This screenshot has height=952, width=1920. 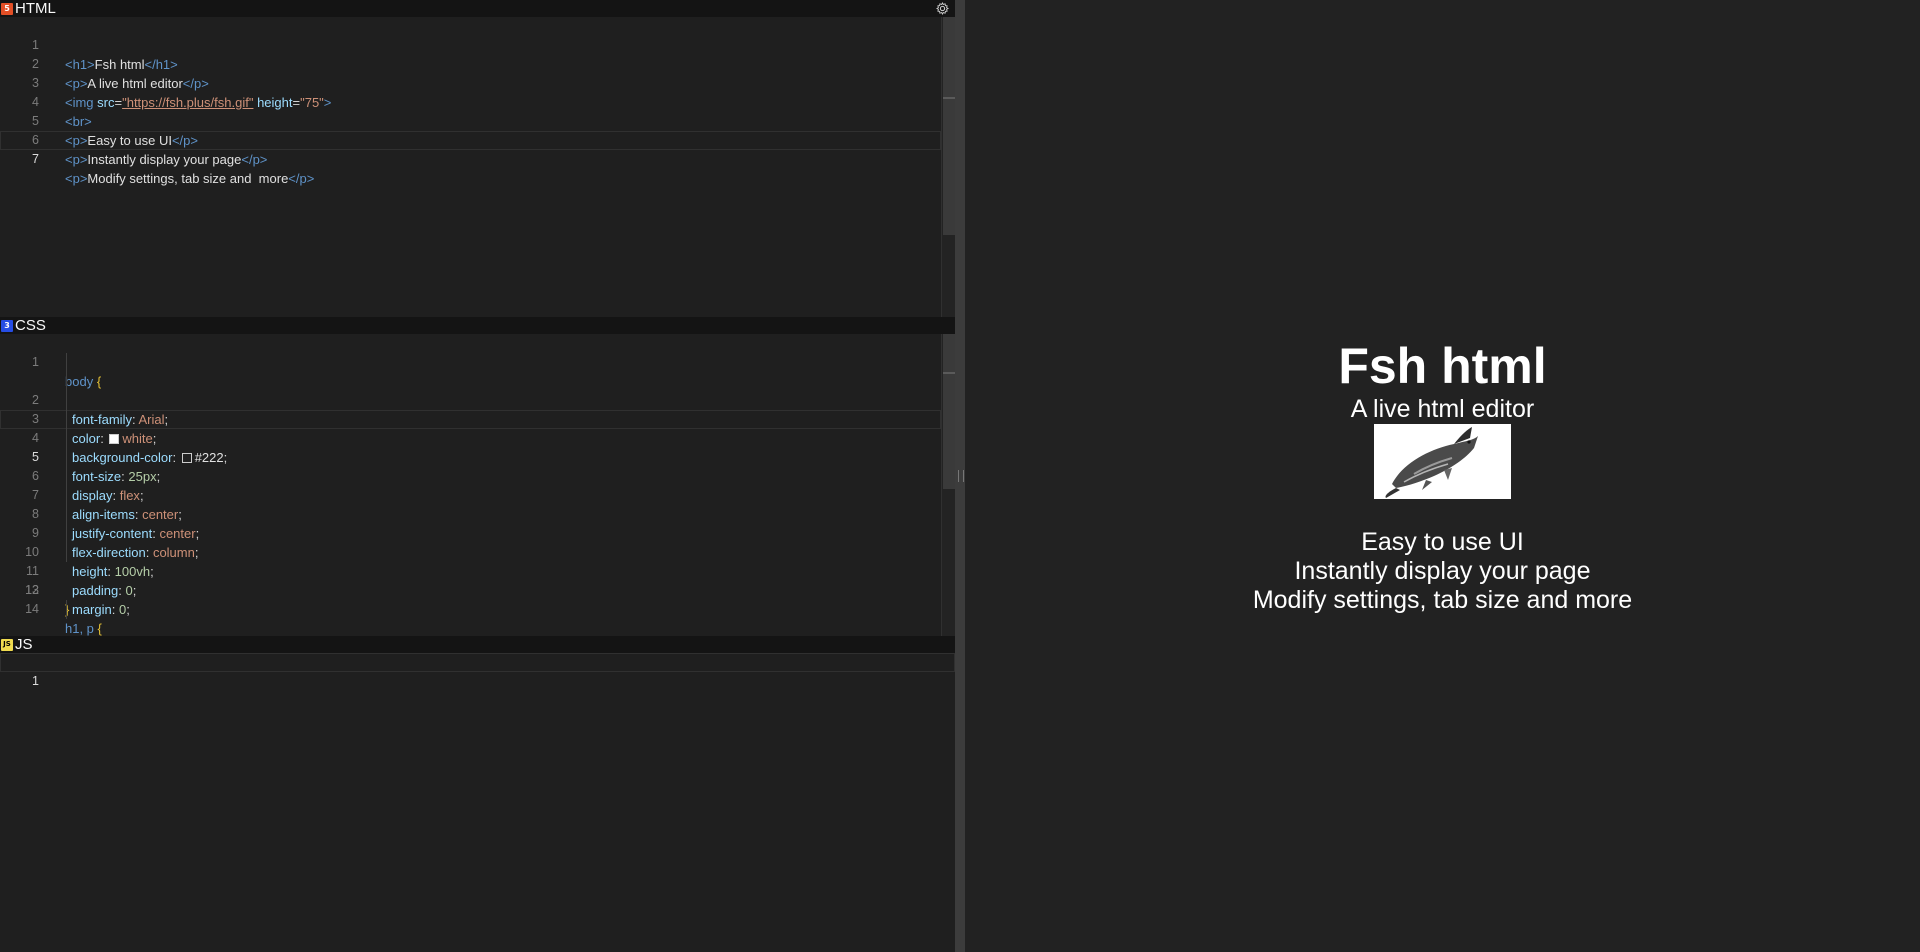 What do you see at coordinates (470, 390) in the screenshot?
I see `code-line: 2 font-family: Arial;` at bounding box center [470, 390].